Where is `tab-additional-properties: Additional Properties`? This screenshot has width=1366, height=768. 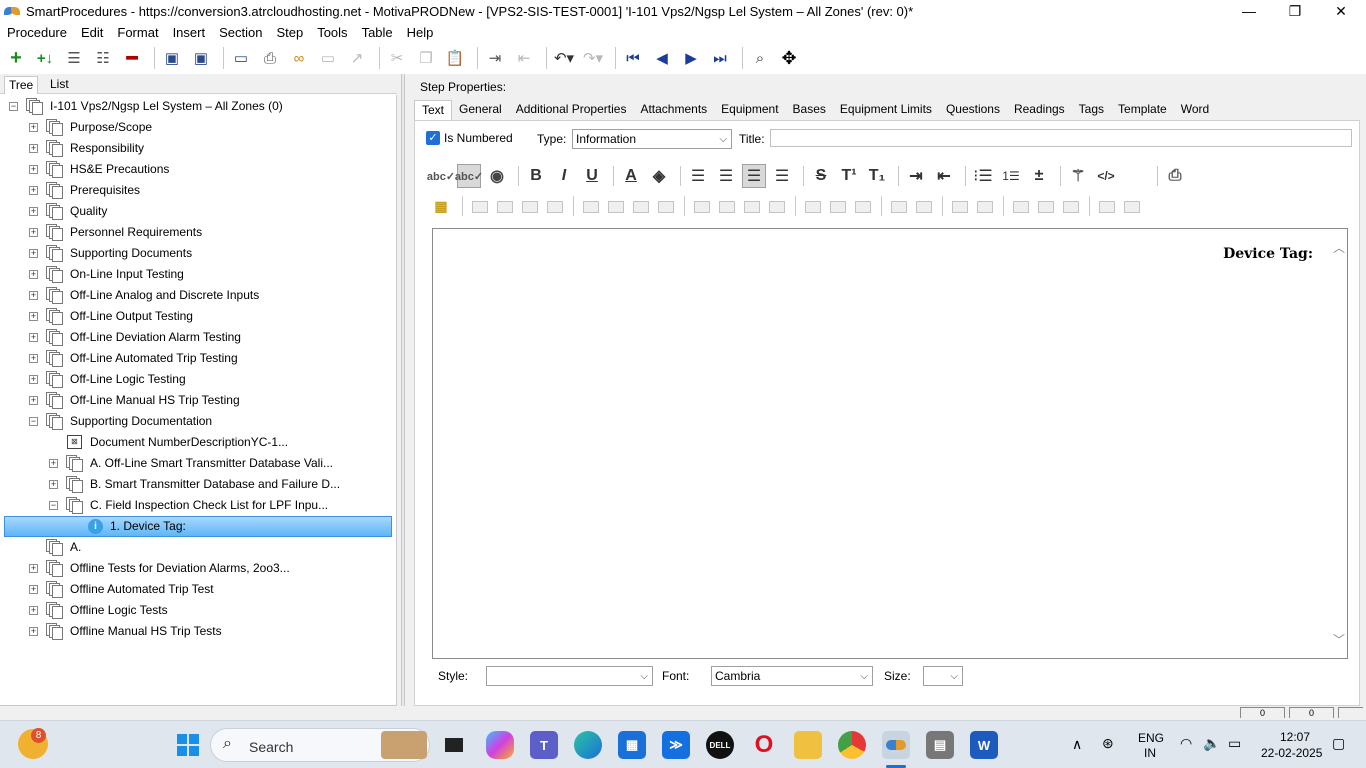
tab-additional-properties: Additional Properties is located at coordinates (571, 110).